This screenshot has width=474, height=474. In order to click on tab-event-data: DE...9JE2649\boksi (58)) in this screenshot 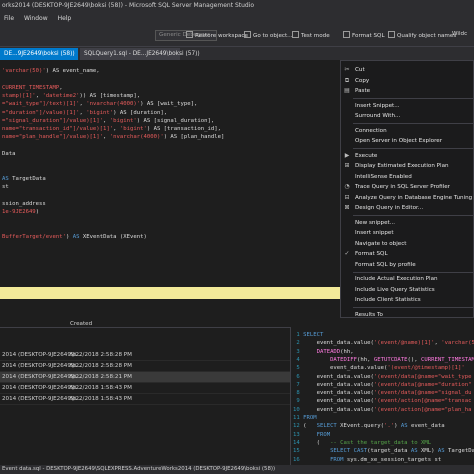, I will do `click(39, 54)`.